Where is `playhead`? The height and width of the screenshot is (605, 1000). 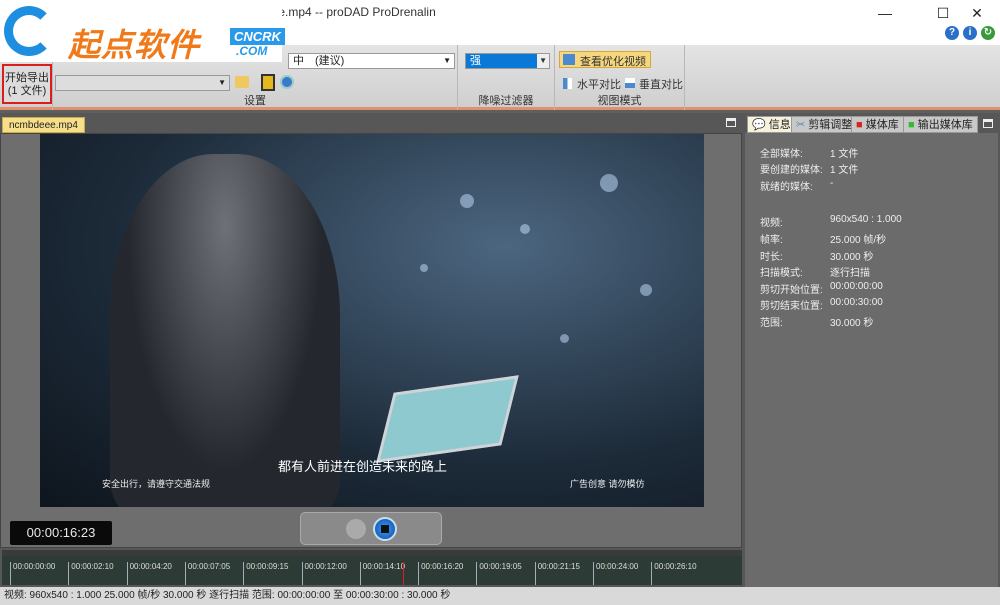 playhead is located at coordinates (404, 573).